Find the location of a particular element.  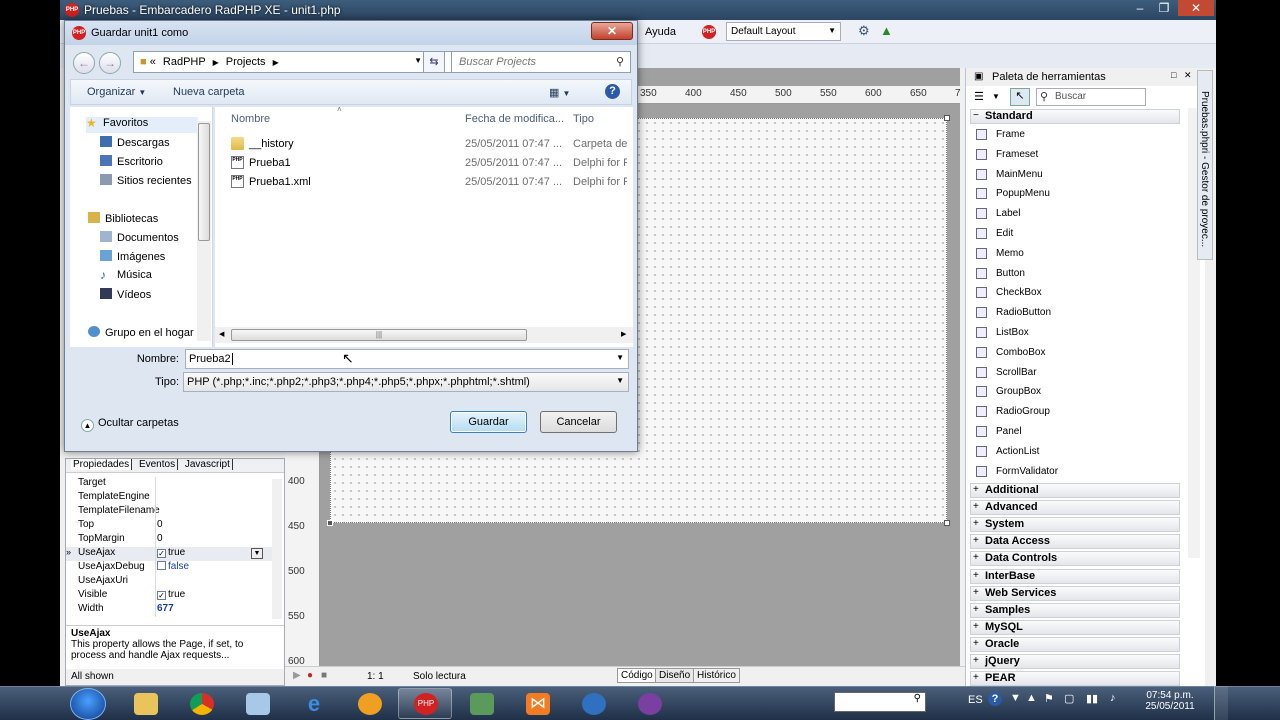

palette-item: Frame is located at coordinates (1077, 135).